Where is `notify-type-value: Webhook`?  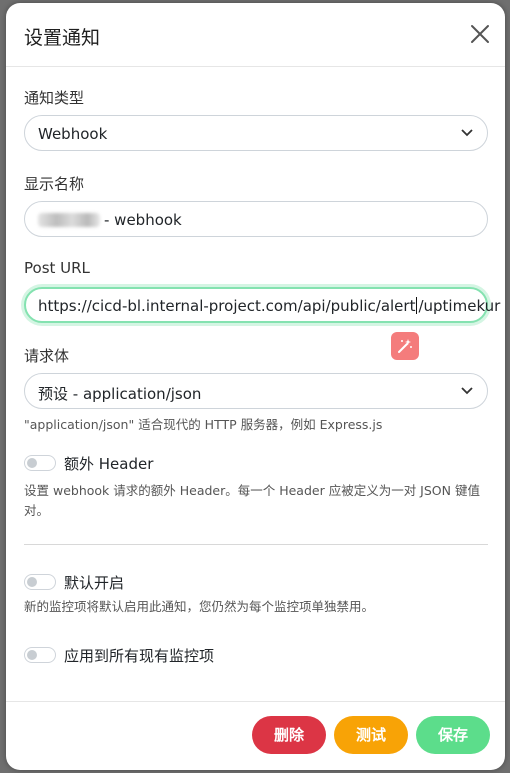 notify-type-value: Webhook is located at coordinates (73, 134).